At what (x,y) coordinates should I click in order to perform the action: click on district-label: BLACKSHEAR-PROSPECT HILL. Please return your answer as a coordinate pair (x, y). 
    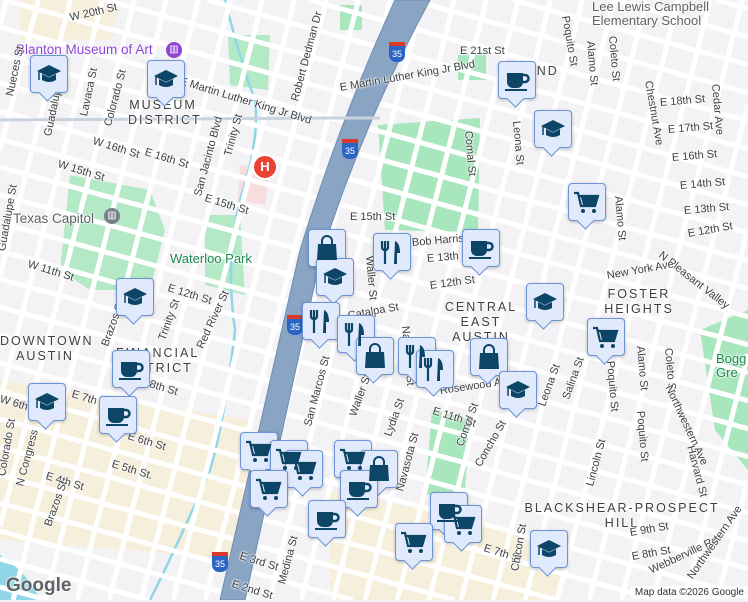
    Looking at the image, I should click on (622, 516).